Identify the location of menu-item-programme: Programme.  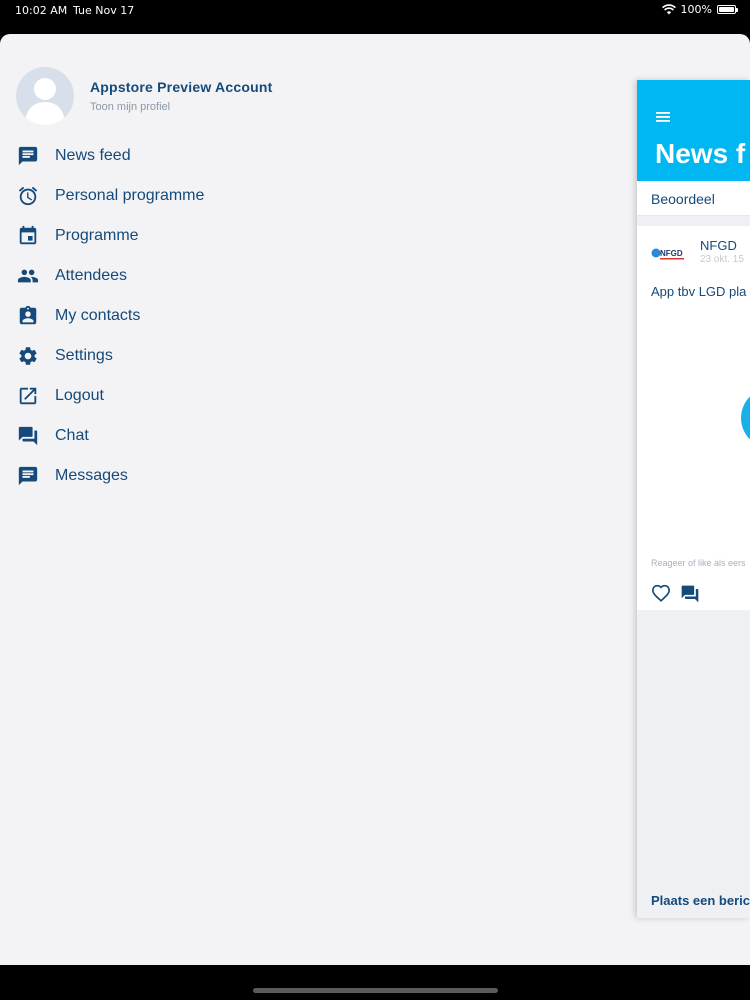
(300, 236).